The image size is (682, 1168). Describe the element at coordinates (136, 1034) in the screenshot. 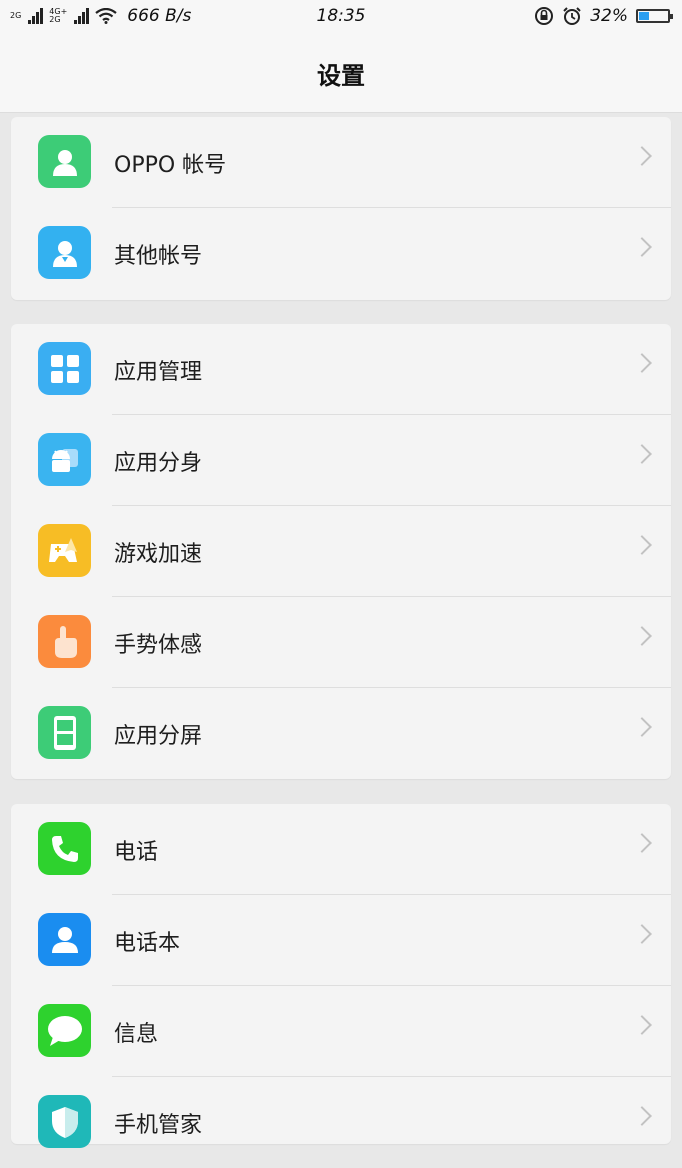

I see `settings-item-label: 信息` at that location.